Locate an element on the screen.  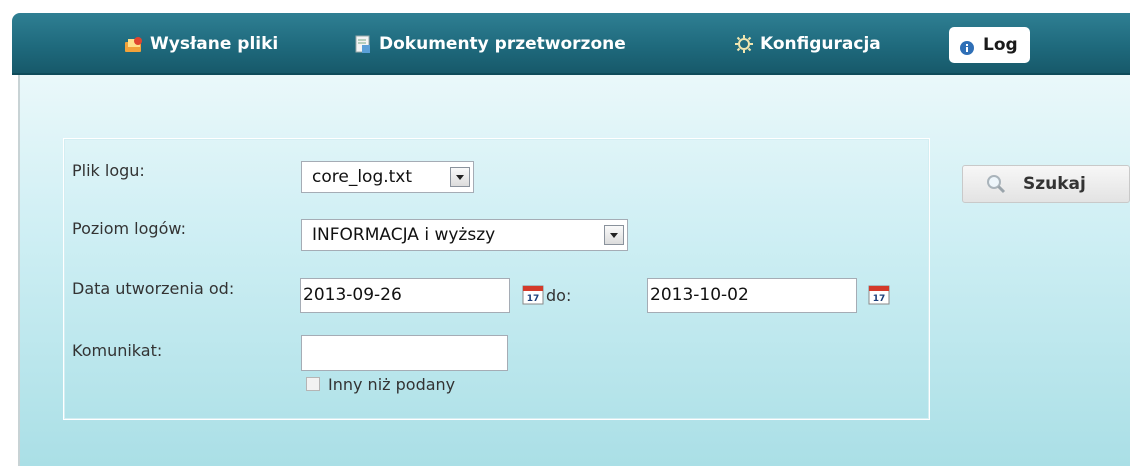
gear-icon is located at coordinates (744, 44).